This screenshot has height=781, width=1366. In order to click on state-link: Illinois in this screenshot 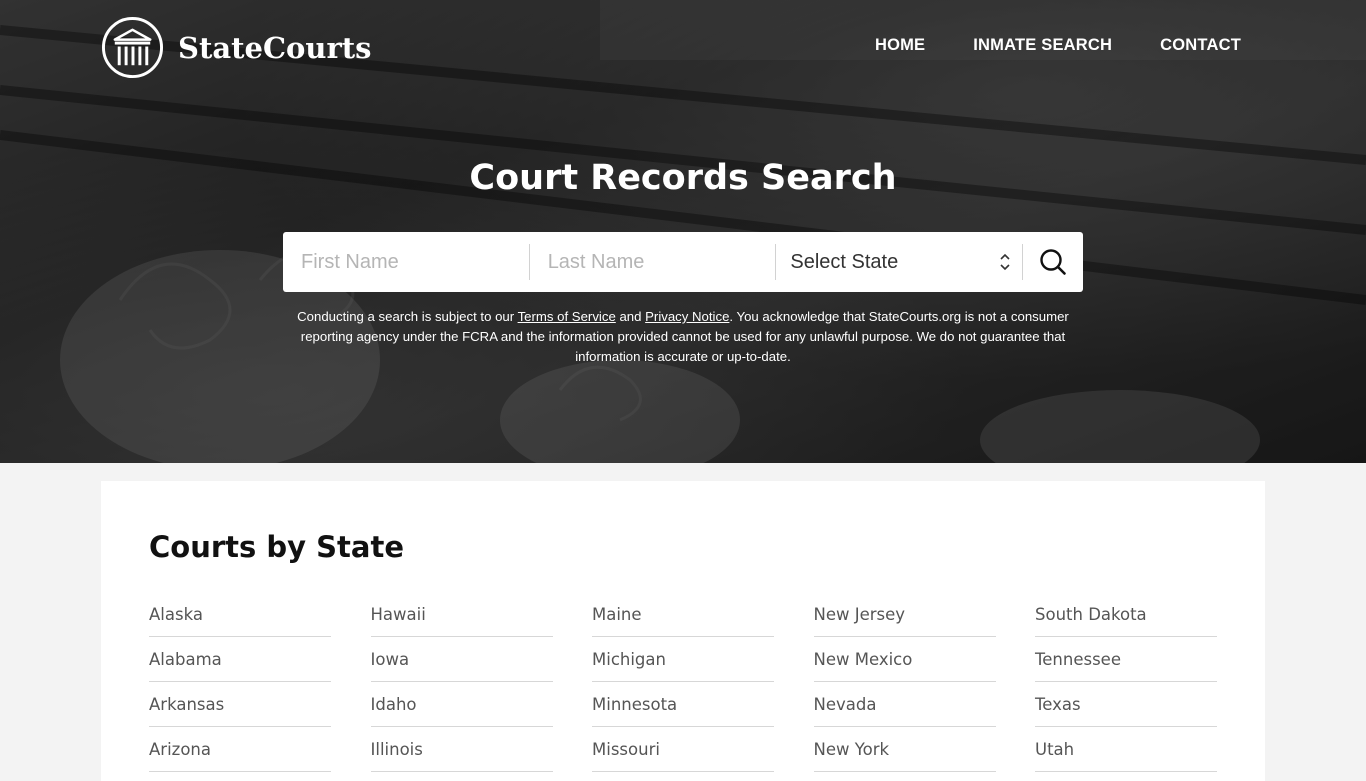, I will do `click(461, 749)`.